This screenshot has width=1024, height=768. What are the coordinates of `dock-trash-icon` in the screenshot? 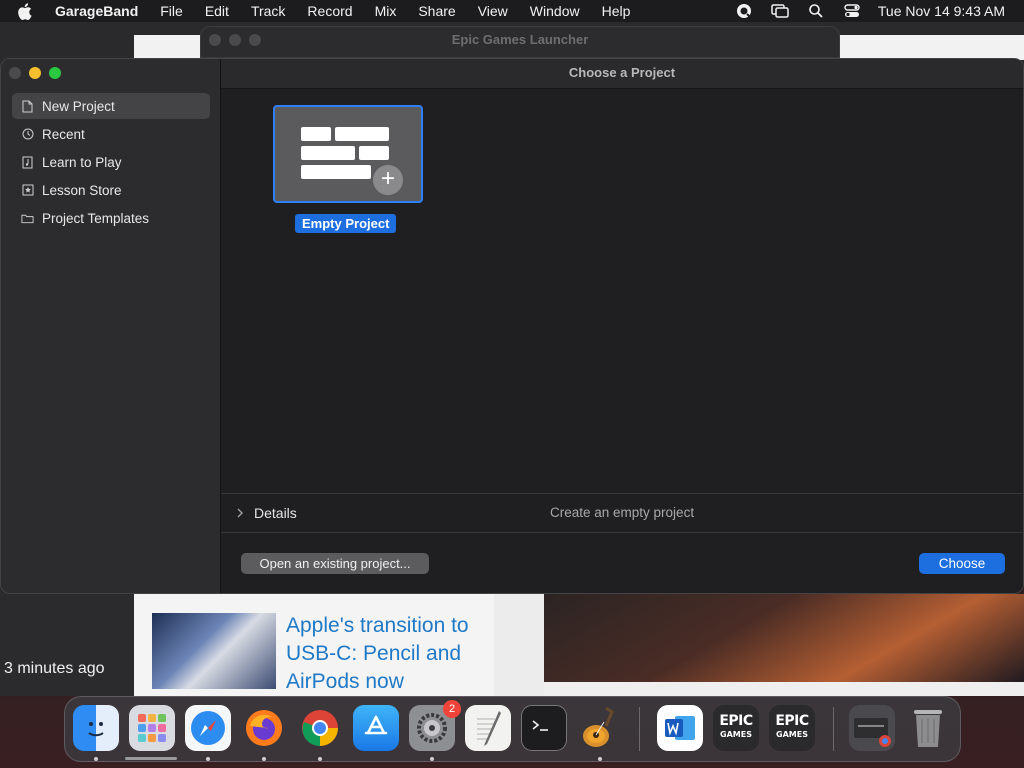 It's located at (928, 728).